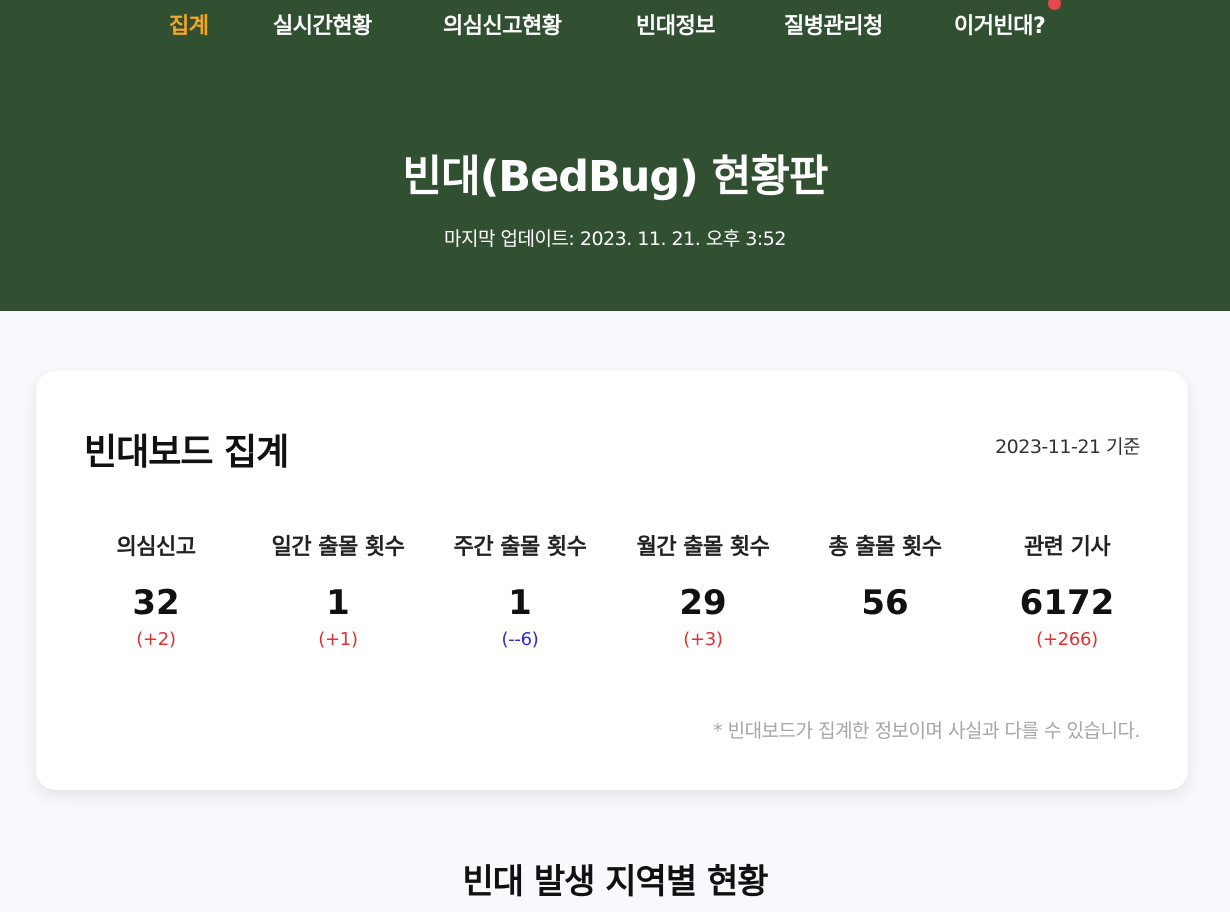  I want to click on stat-related-articles: 관련 기사 6172 (+266), so click(1067, 591).